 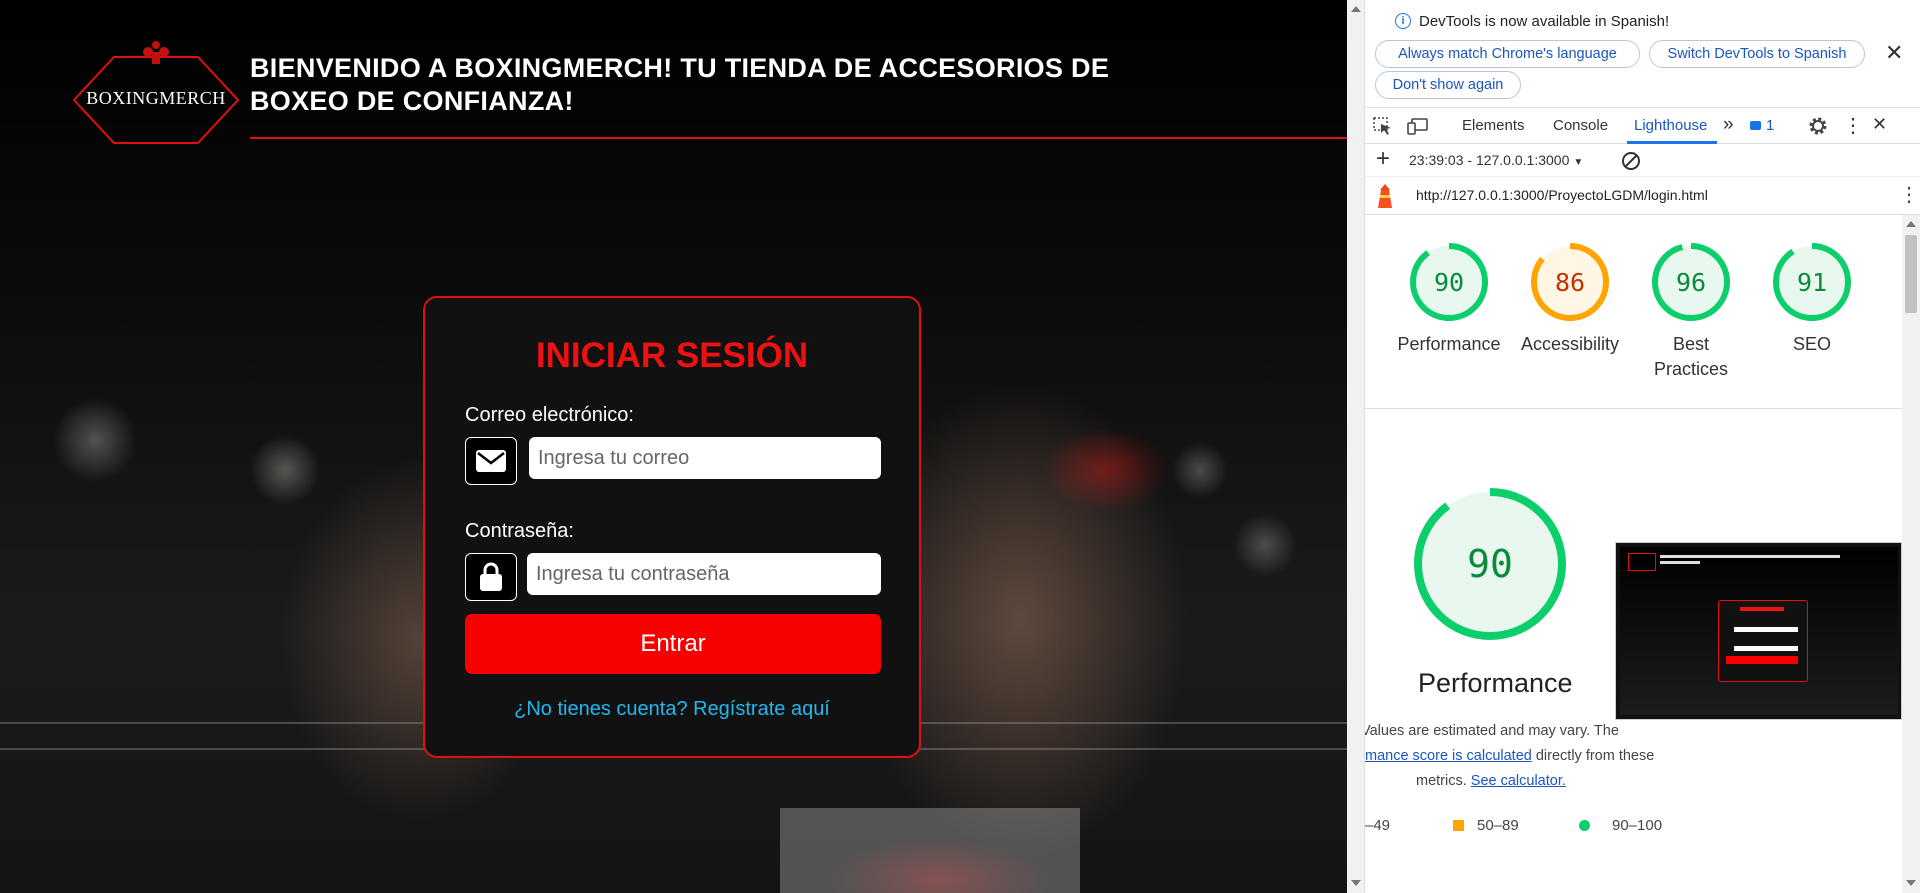 I want to click on report-selector-label: 23:39:03 - 127.0.0.1:3000, so click(x=1489, y=160).